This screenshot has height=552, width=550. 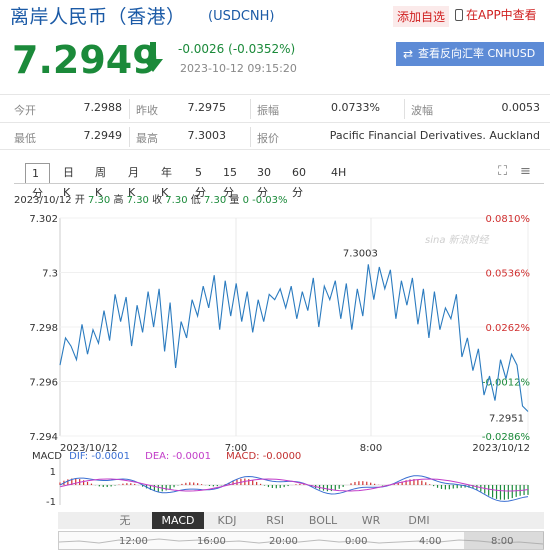 I want to click on x-tick-label: 2023/10/12, so click(x=501, y=448).